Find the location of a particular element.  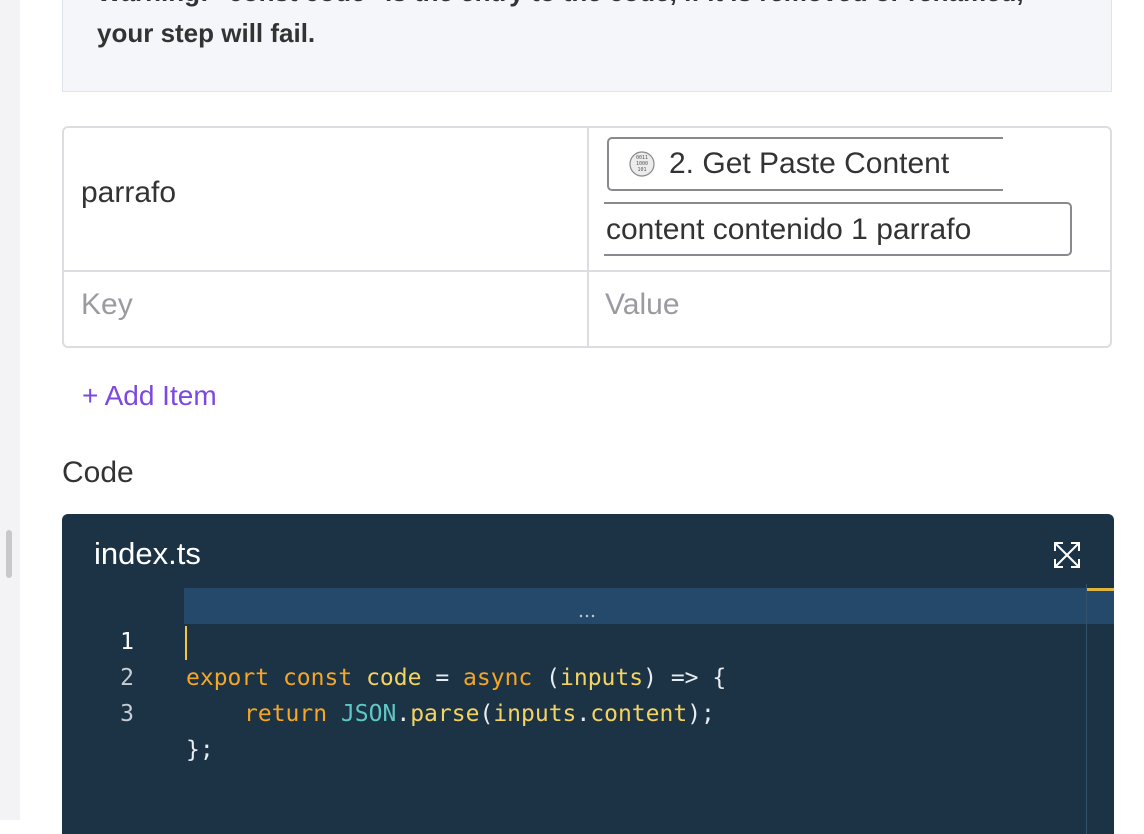

code-line: 3 }; is located at coordinates (138, 711).